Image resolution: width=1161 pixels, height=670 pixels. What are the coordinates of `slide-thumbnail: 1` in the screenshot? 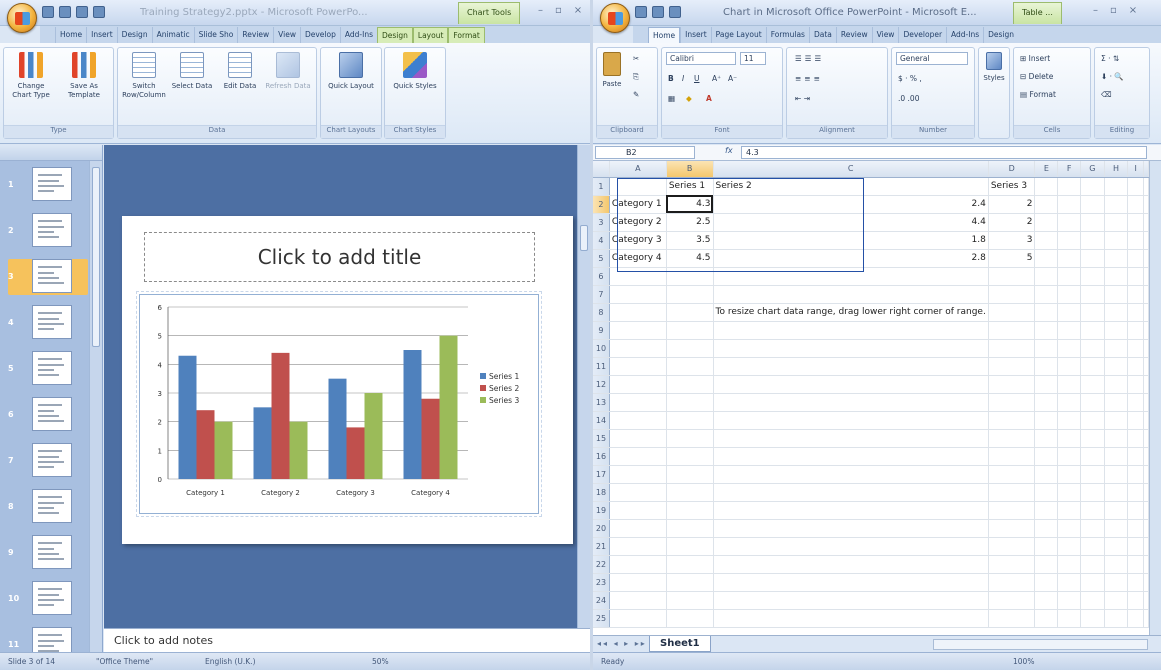 It's located at (48, 185).